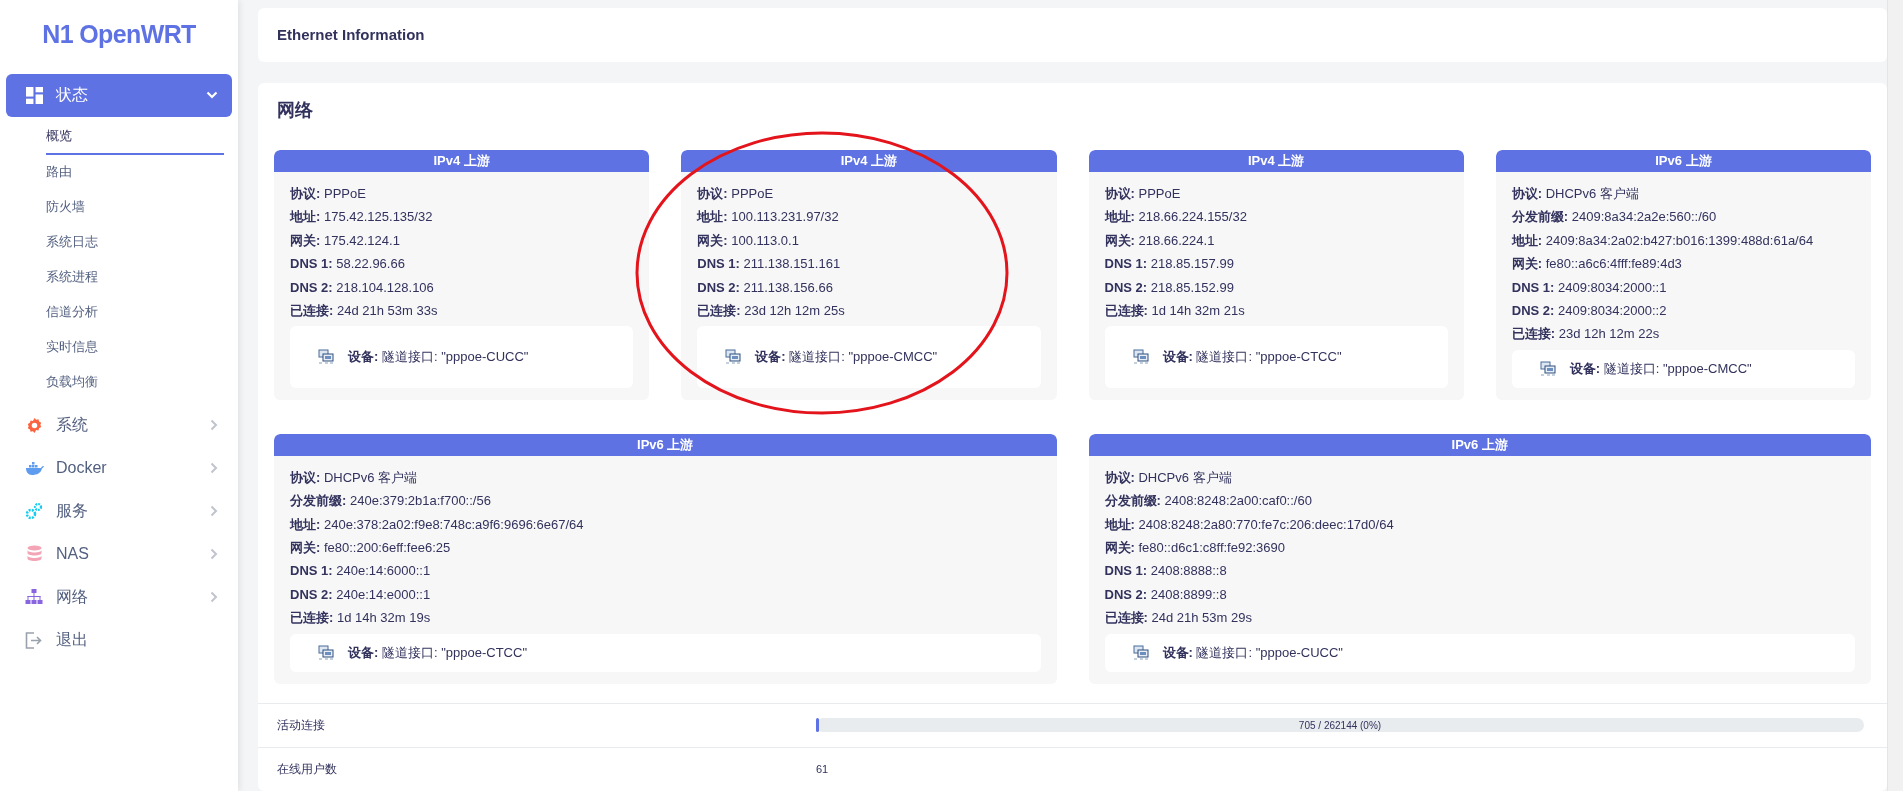 The width and height of the screenshot is (1903, 791). Describe the element at coordinates (1166, 594) in the screenshot. I see `info-line: DNS 2: 2408:8899::8` at that location.